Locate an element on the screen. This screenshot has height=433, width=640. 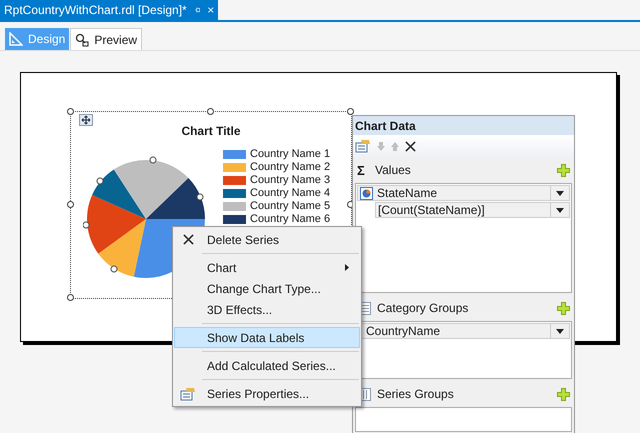
legend-label: Country Name 1 is located at coordinates (290, 154).